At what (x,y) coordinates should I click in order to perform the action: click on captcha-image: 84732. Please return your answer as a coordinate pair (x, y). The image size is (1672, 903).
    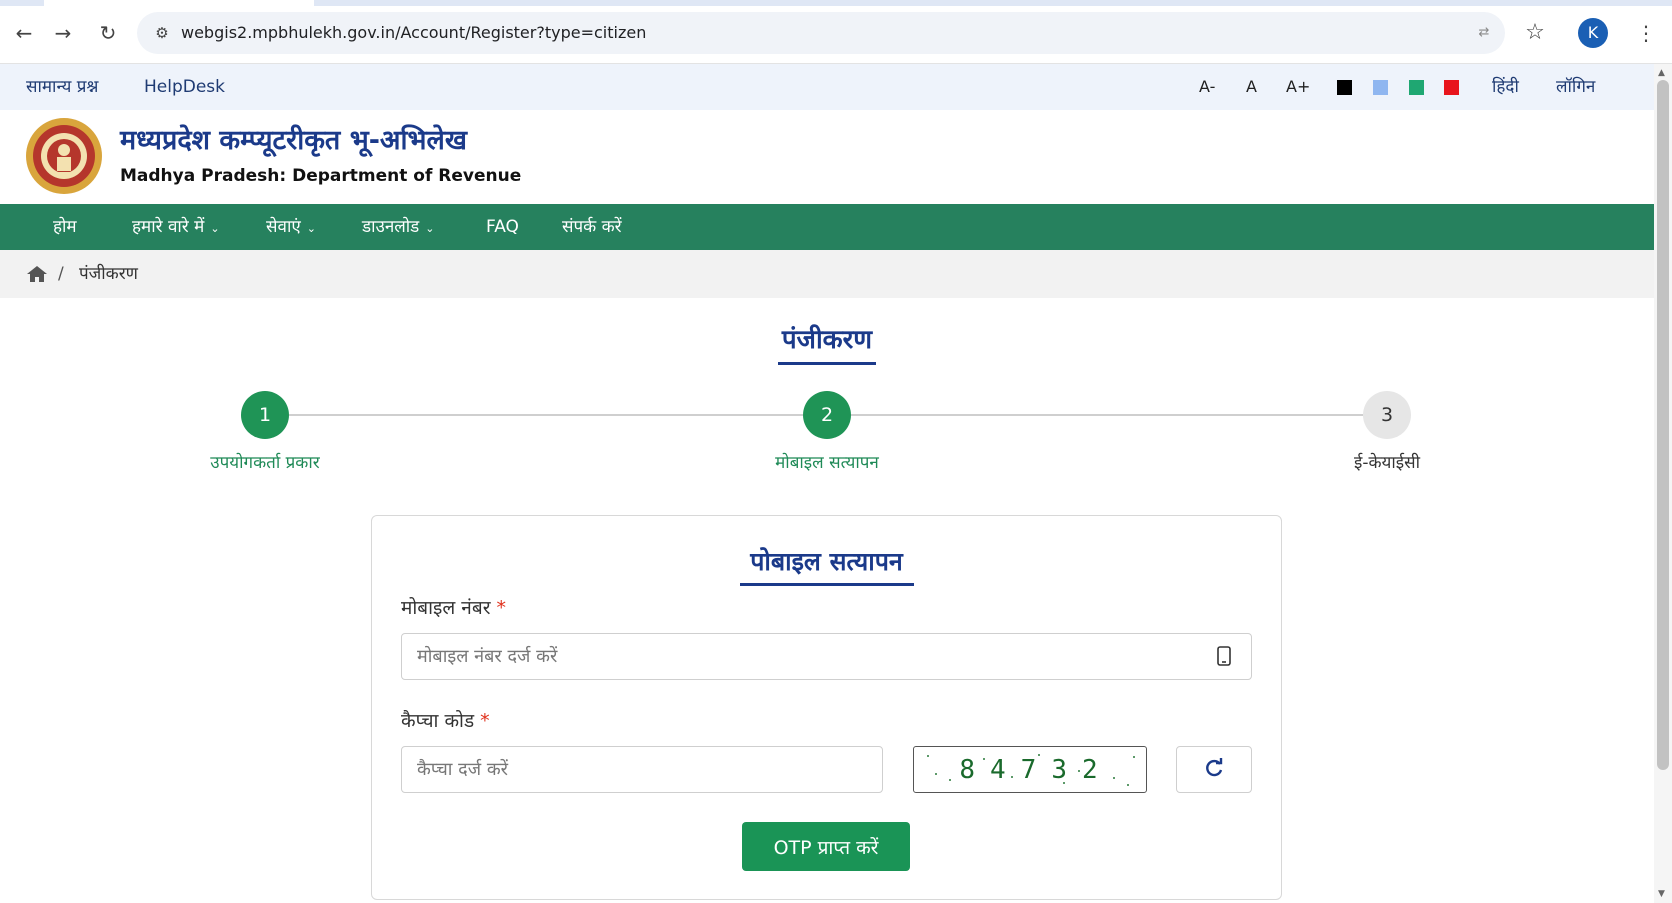
    Looking at the image, I should click on (1030, 769).